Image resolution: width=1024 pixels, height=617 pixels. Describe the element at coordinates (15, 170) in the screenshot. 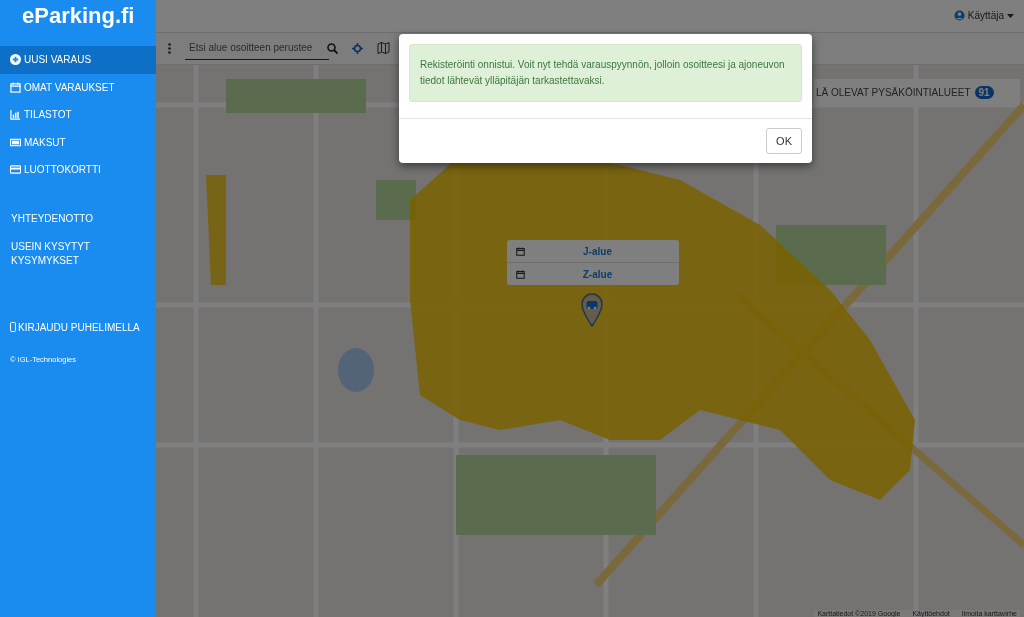

I see `card-icon` at that location.